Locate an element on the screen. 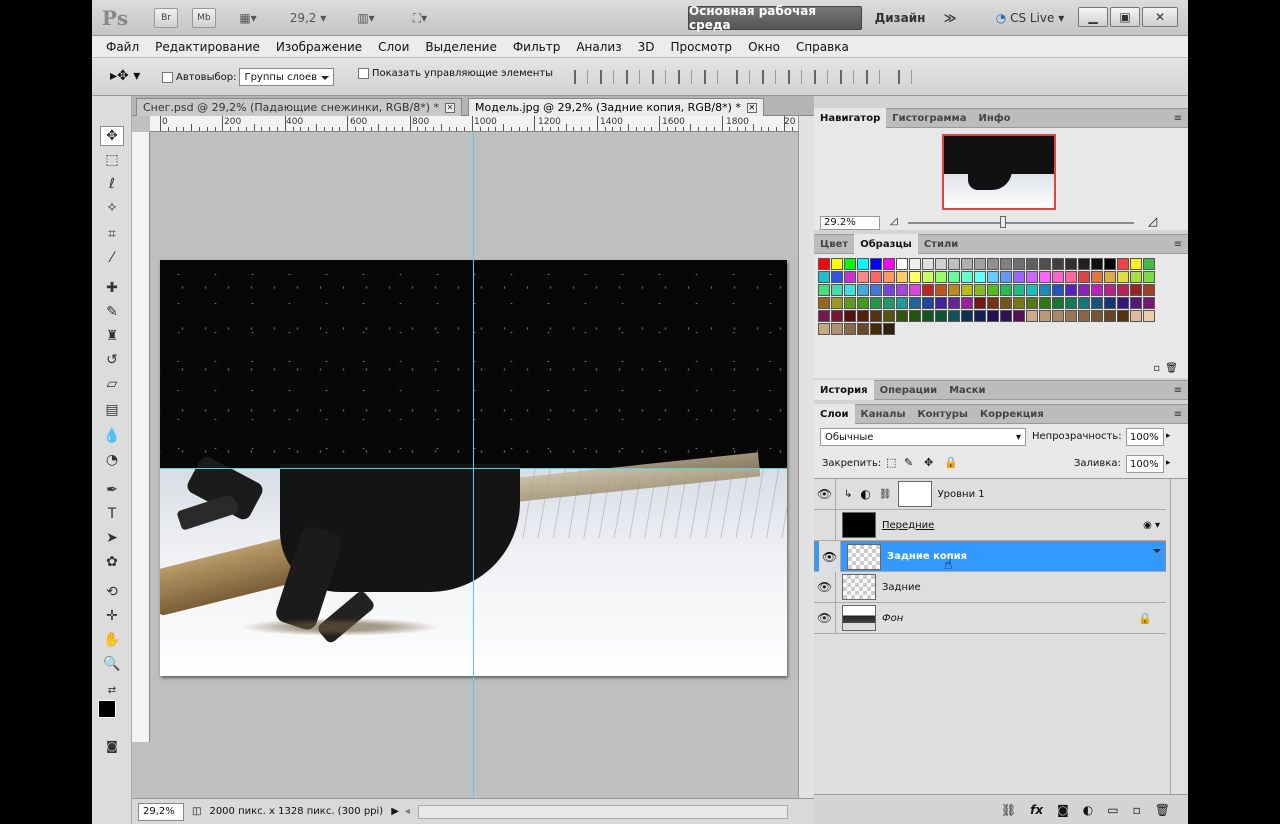  align-vcenter-icon is located at coordinates (607, 77).